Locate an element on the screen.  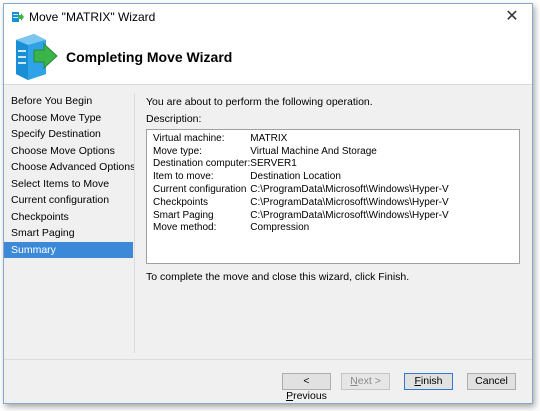
details-table: Virtual machine: MATRIX Move type is located at coordinates (301, 183).